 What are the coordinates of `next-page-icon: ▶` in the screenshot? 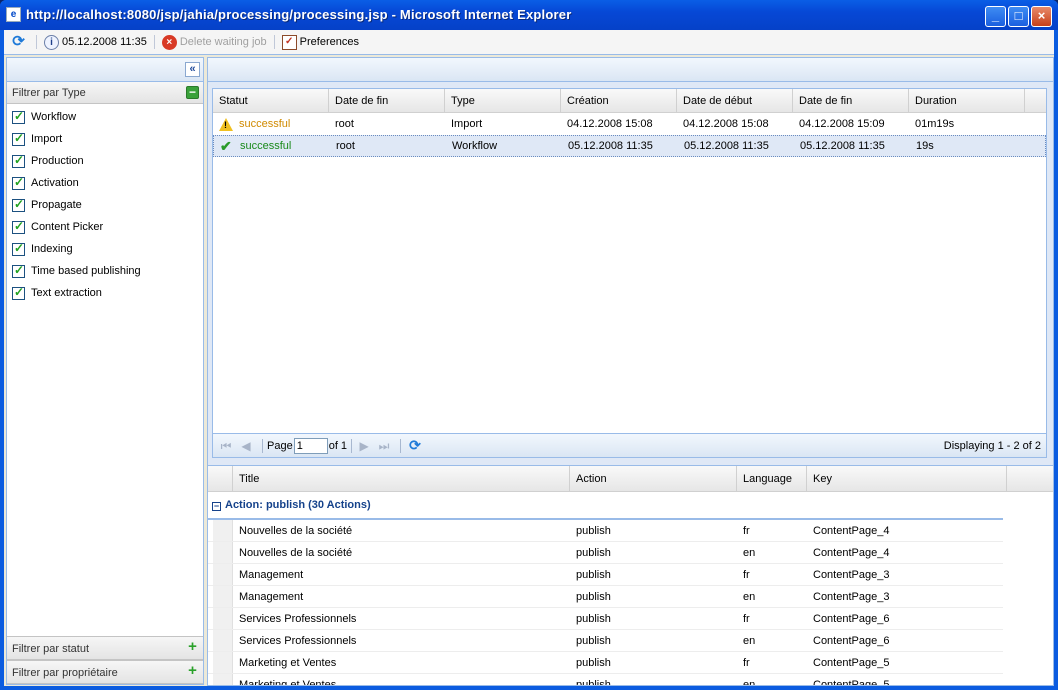 It's located at (364, 446).